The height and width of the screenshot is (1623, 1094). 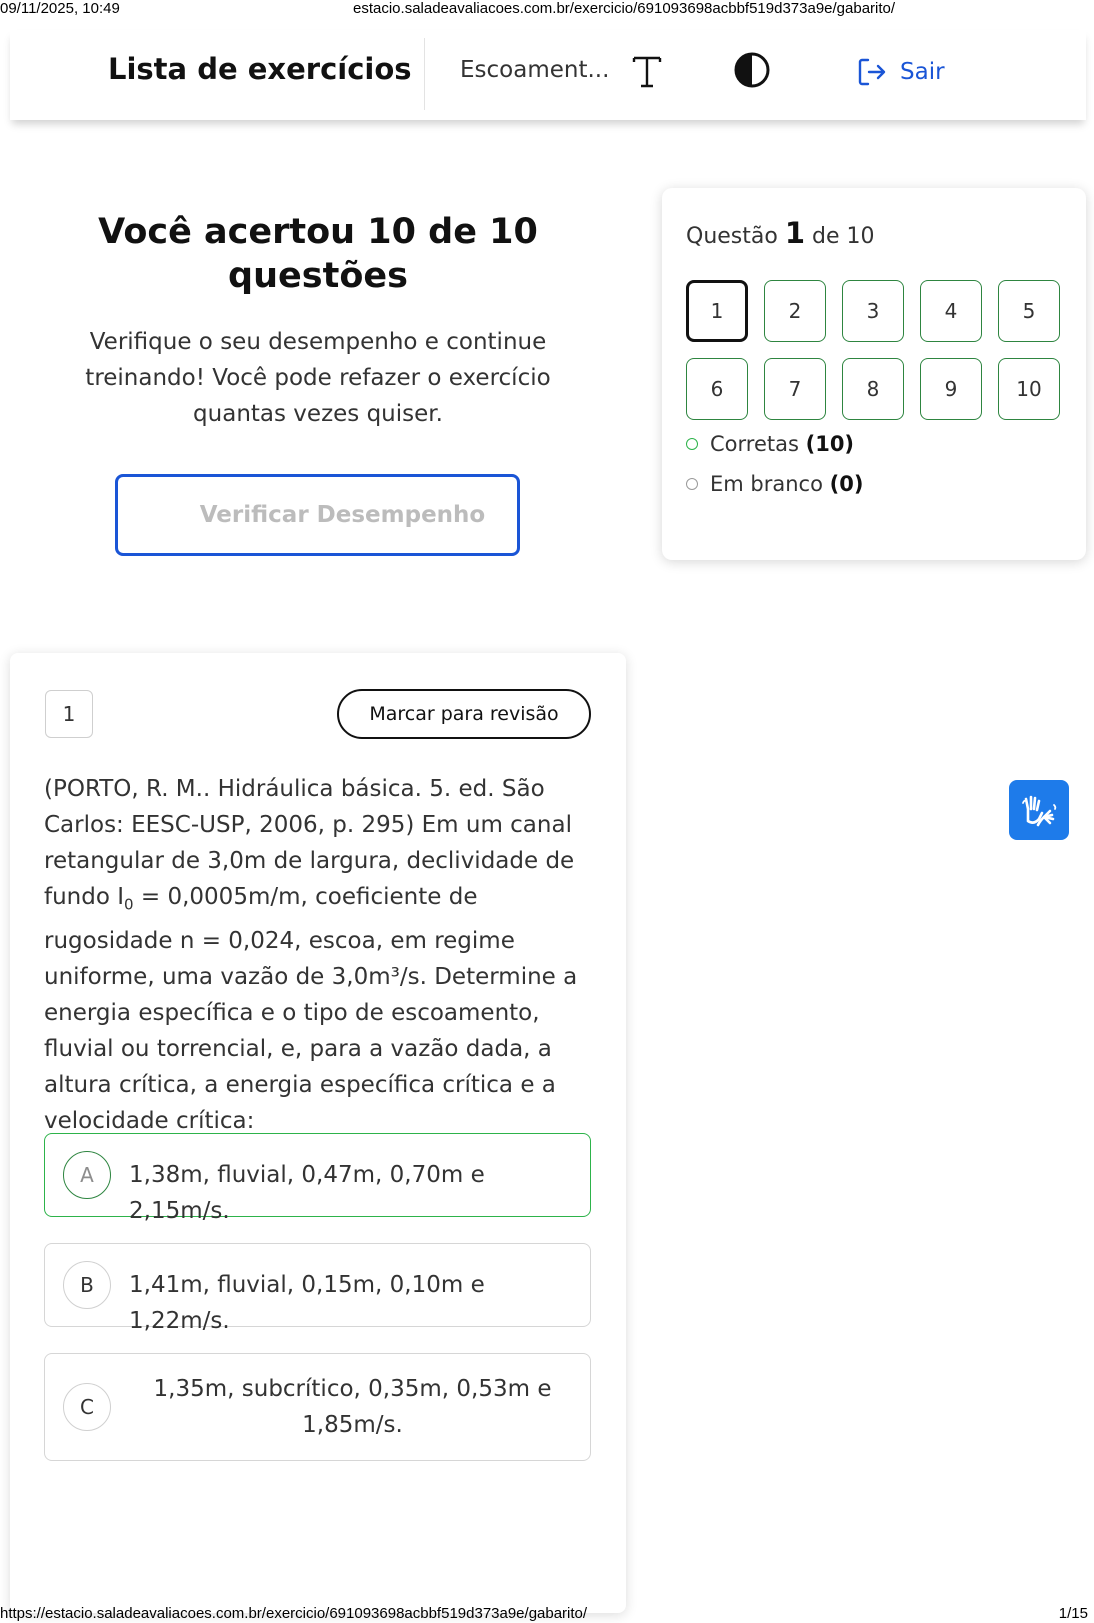 What do you see at coordinates (732, 236) in the screenshot?
I see `navigator-label-prefix: Questão` at bounding box center [732, 236].